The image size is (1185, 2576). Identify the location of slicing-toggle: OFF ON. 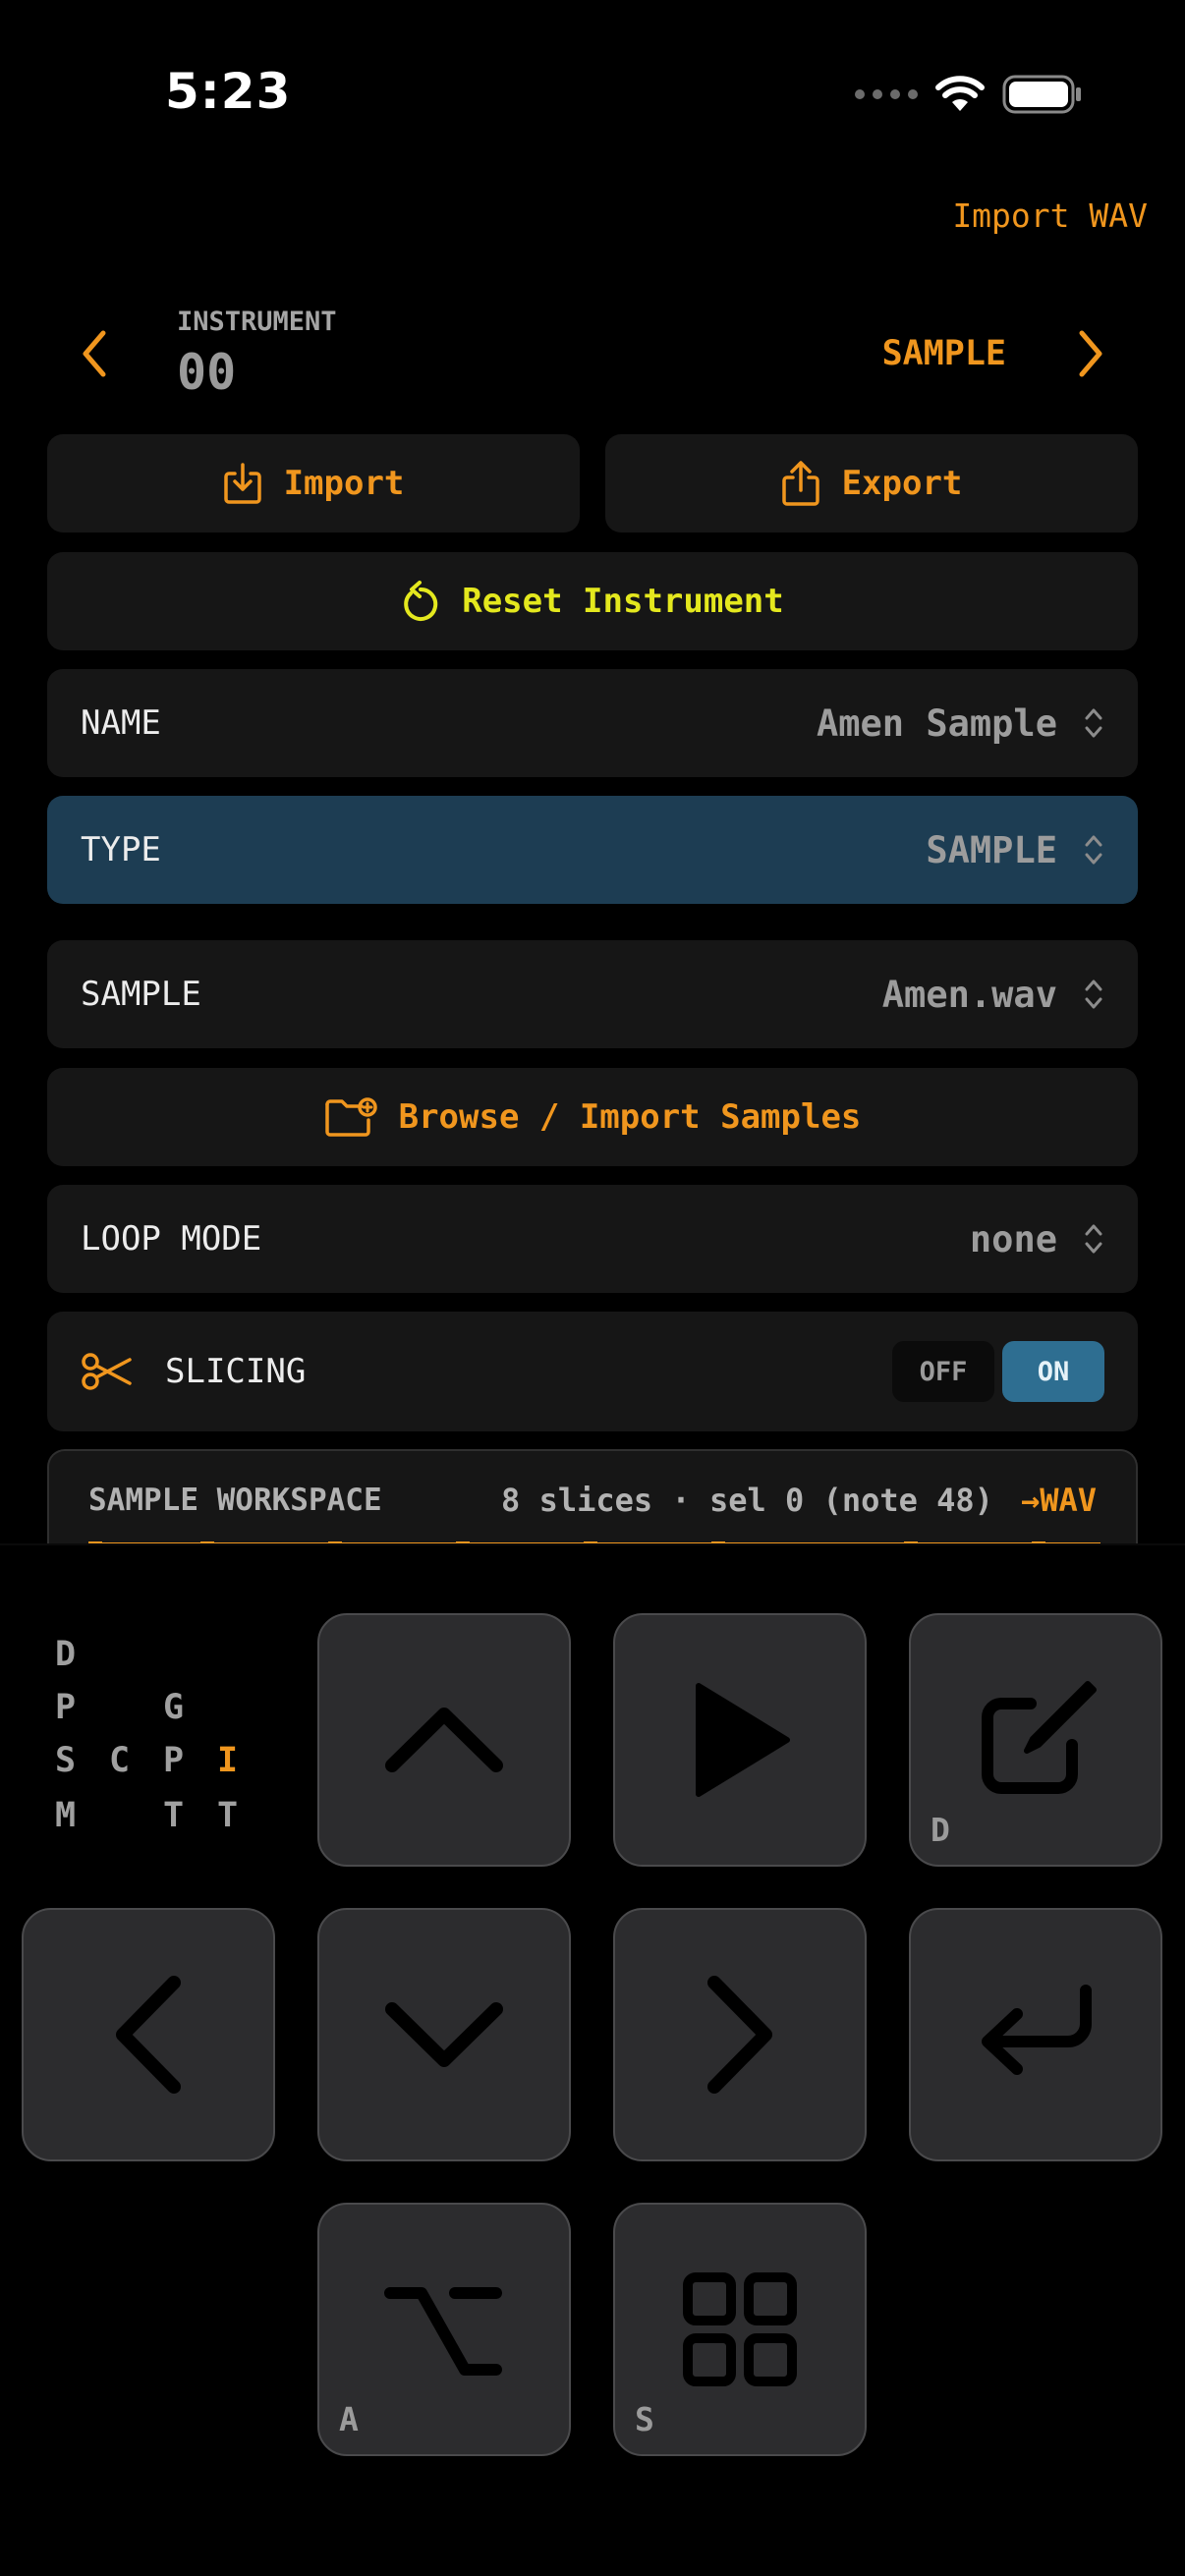
(998, 1371).